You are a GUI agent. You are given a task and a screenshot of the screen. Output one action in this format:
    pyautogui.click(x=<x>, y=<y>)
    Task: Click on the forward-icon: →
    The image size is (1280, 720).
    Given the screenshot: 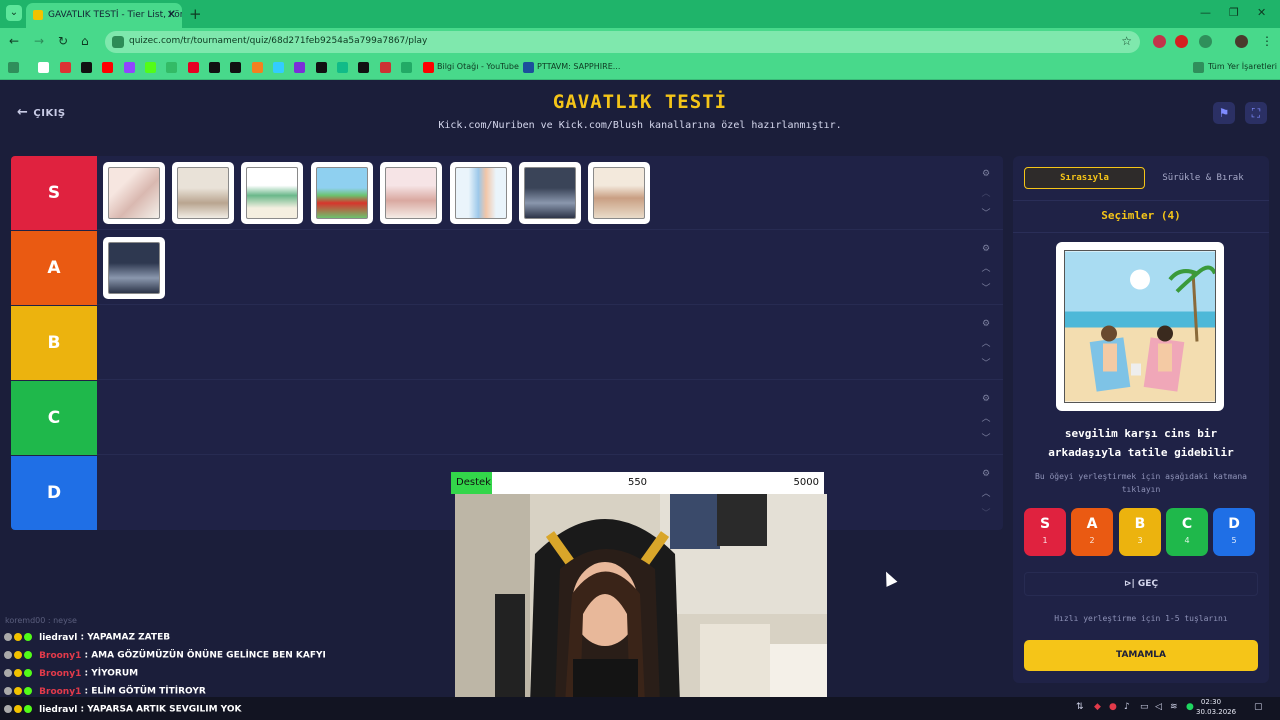 What is the action you would take?
    pyautogui.click(x=39, y=41)
    